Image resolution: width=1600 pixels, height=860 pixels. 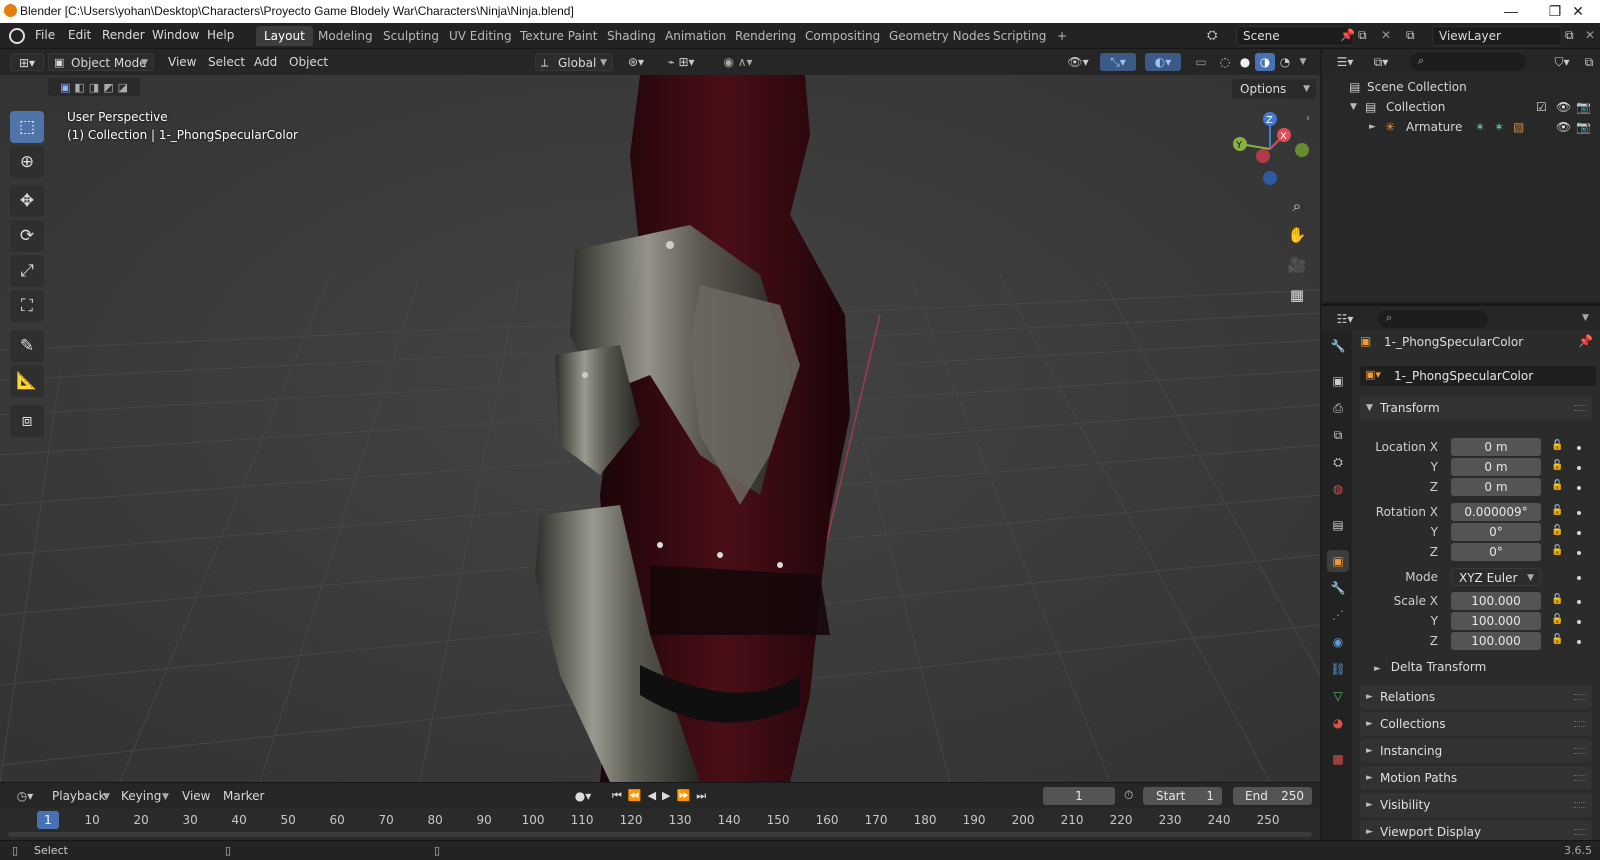 What do you see at coordinates (1297, 295) in the screenshot?
I see `ortho-grid-icon: ▦` at bounding box center [1297, 295].